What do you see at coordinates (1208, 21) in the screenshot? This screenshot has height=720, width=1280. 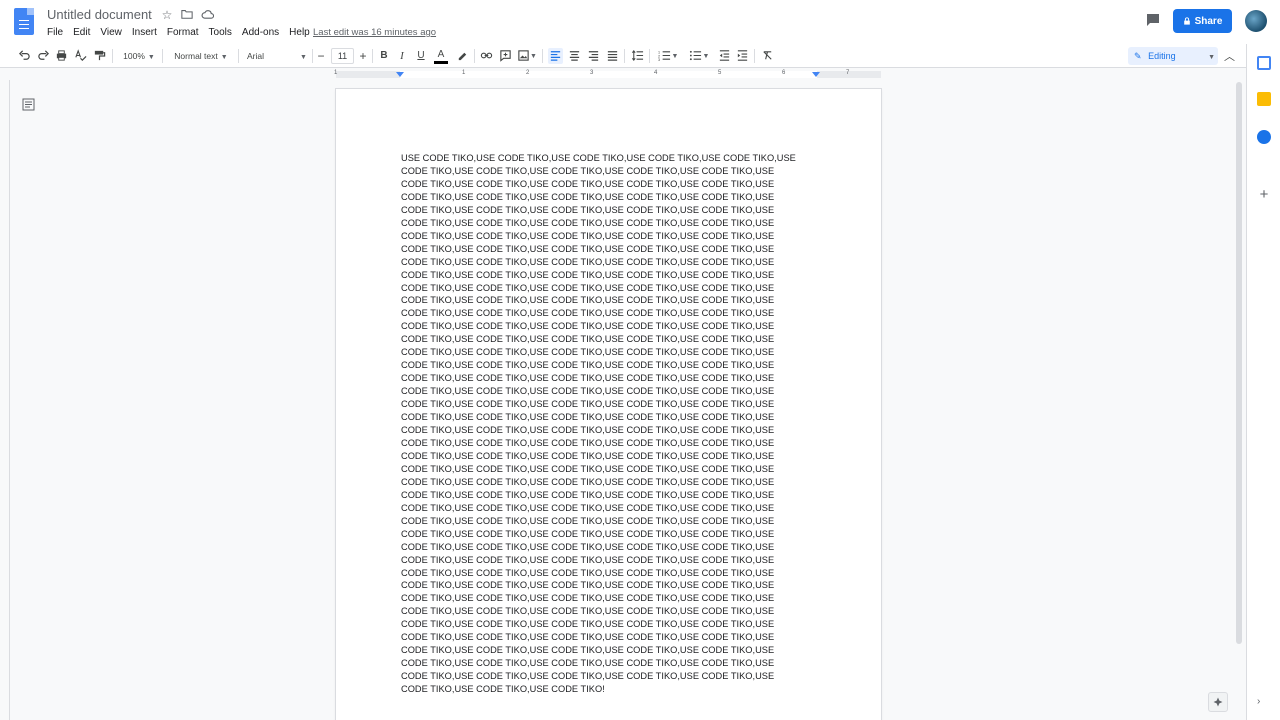 I see `share-label: Share` at bounding box center [1208, 21].